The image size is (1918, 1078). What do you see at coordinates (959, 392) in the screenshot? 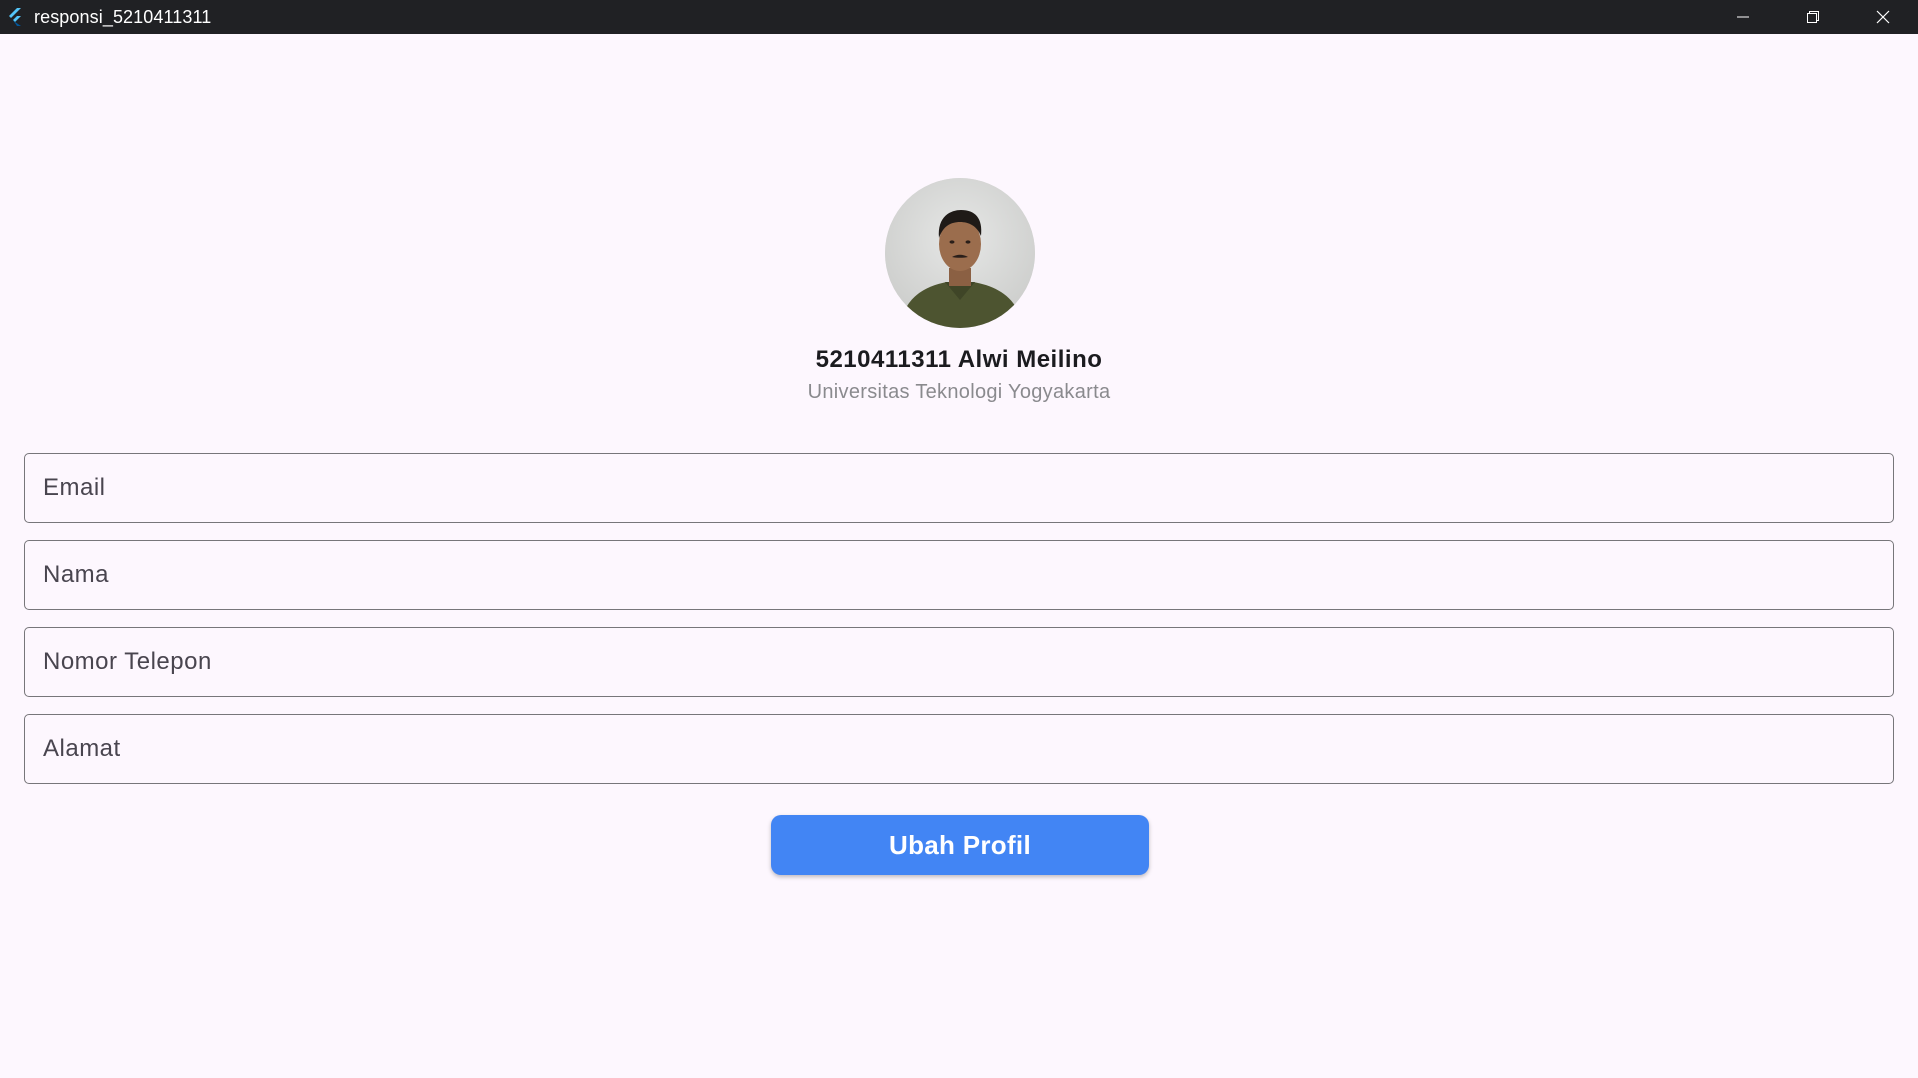
I see `profile-institution: Universitas Teknologi Yogyakarta` at bounding box center [959, 392].